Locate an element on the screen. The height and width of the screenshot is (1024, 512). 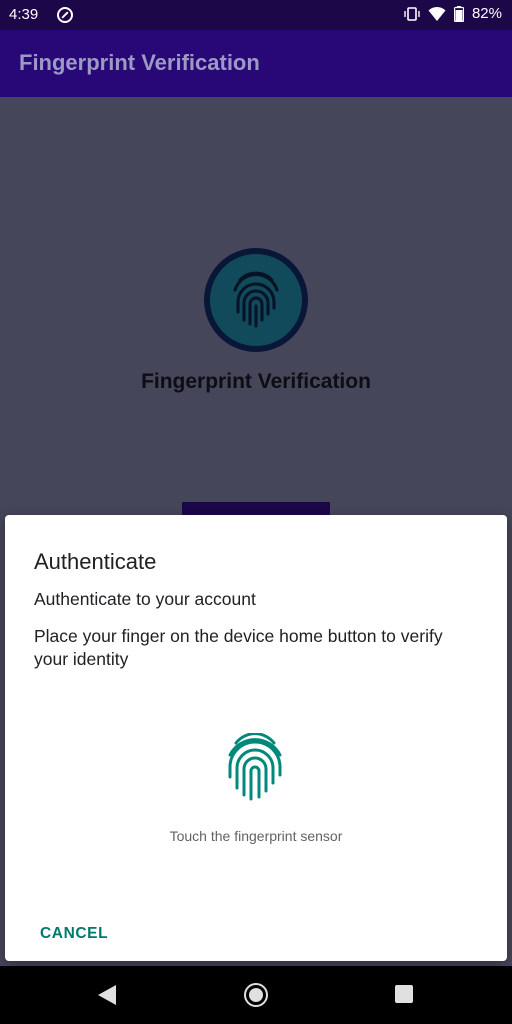
fingerprint-badge is located at coordinates (256, 300).